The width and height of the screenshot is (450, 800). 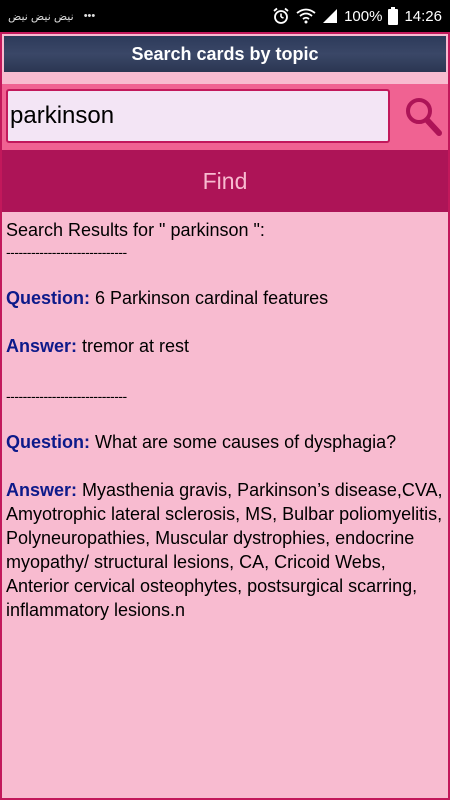 I want to click on header-bar: Search cards by topic, so click(x=225, y=54).